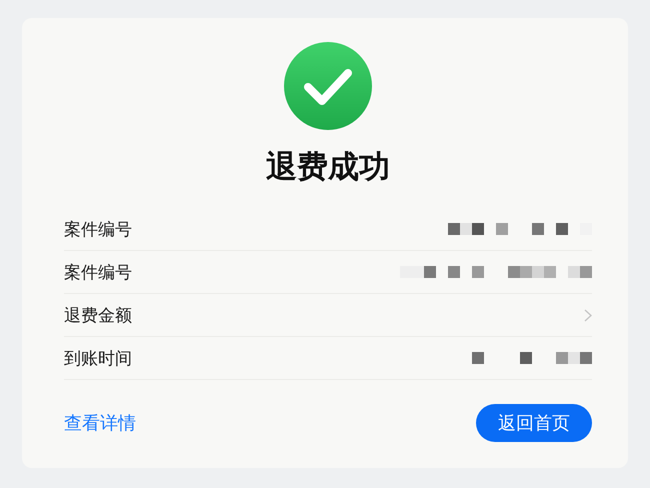  Describe the element at coordinates (98, 359) in the screenshot. I see `row-label: 到账时间` at that location.